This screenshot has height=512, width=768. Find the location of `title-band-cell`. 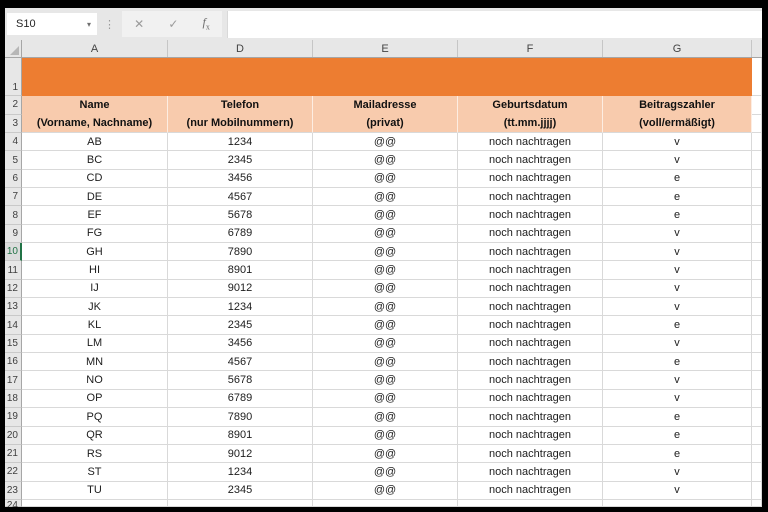

title-band-cell is located at coordinates (387, 77).